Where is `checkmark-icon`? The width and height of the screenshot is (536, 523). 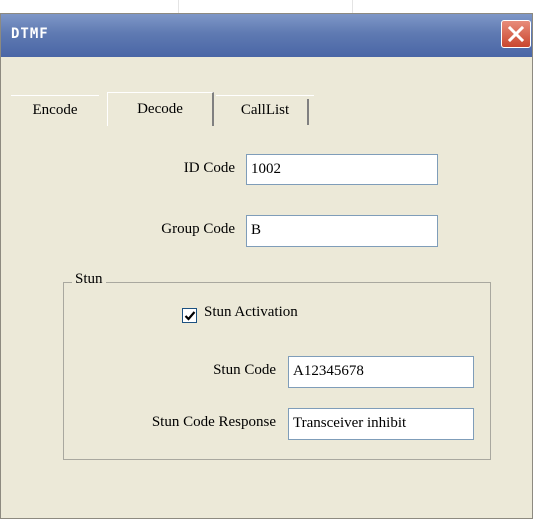 checkmark-icon is located at coordinates (190, 316).